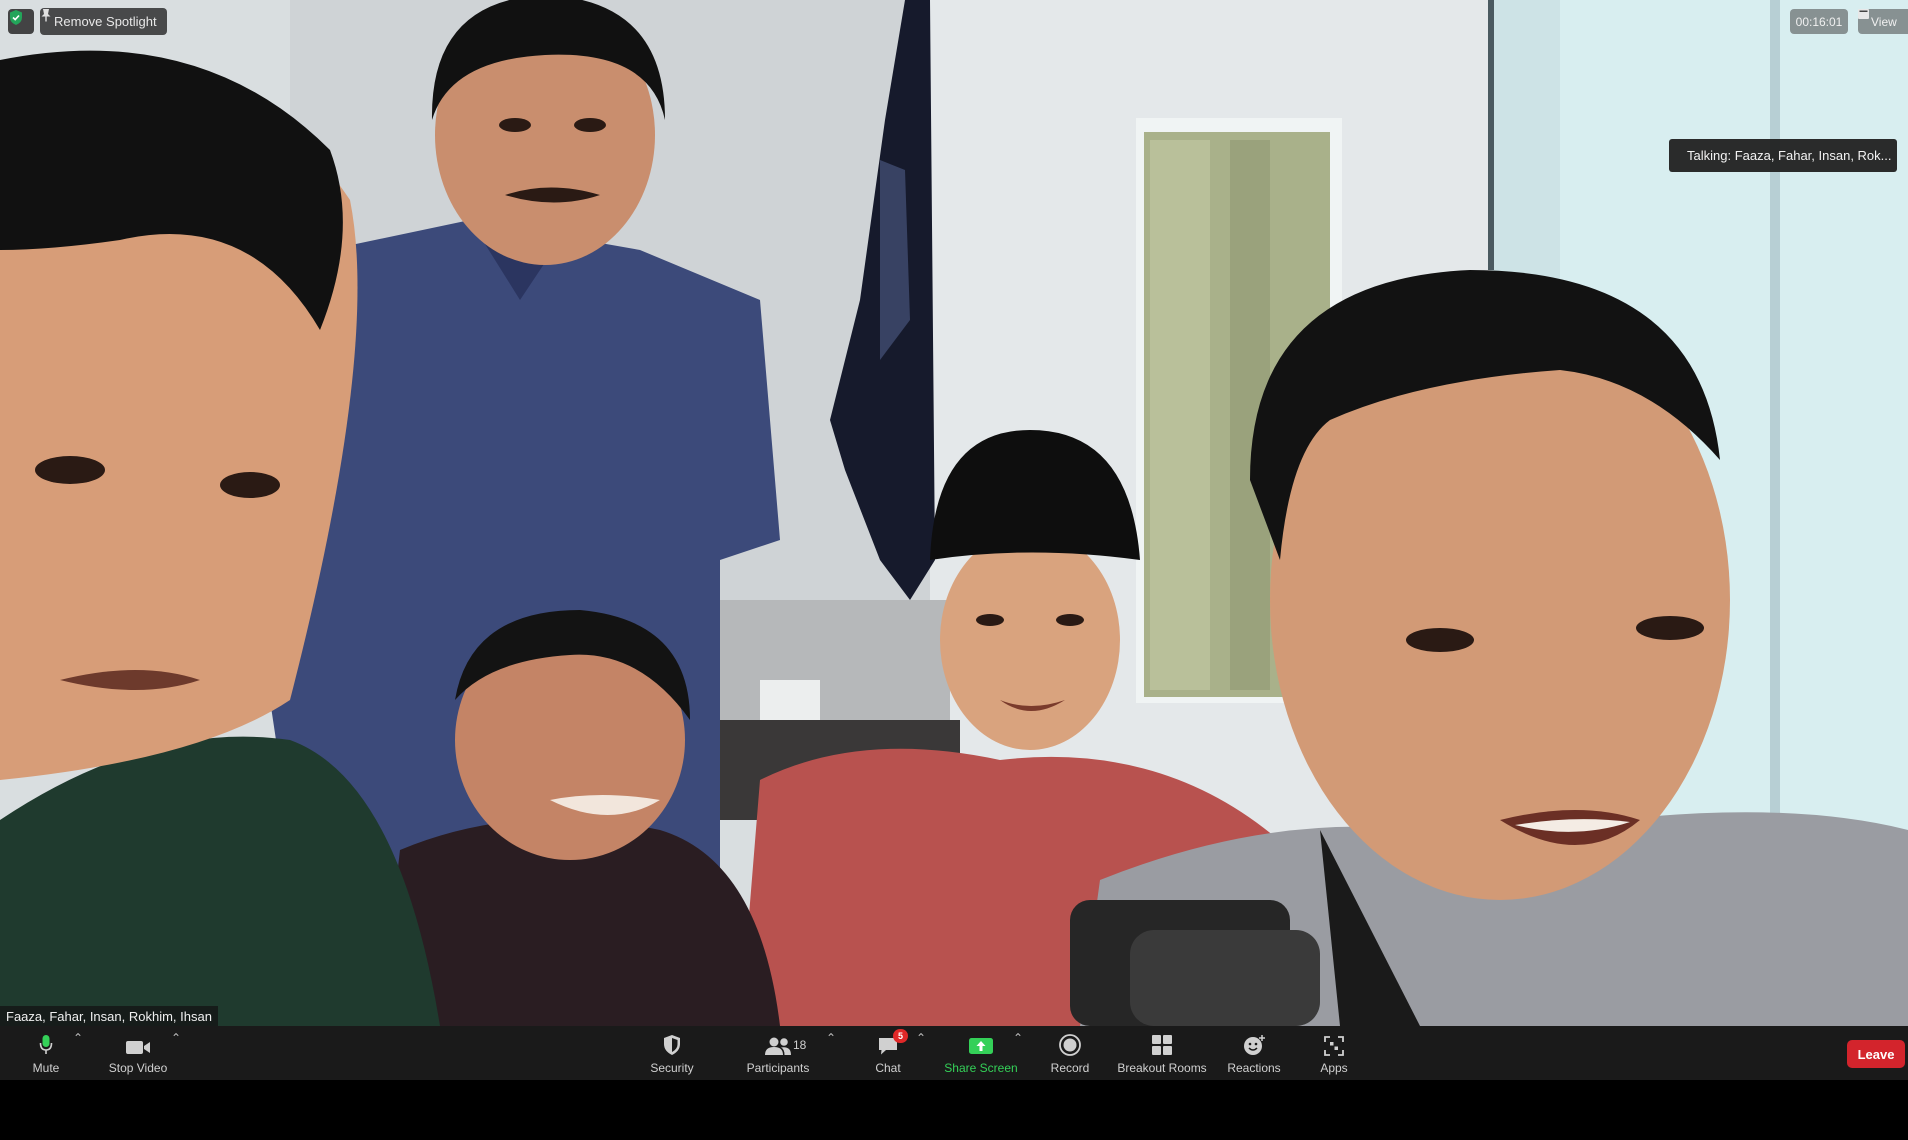 The height and width of the screenshot is (1140, 1908). I want to click on share-screen-button: Share Screen, so click(981, 1053).